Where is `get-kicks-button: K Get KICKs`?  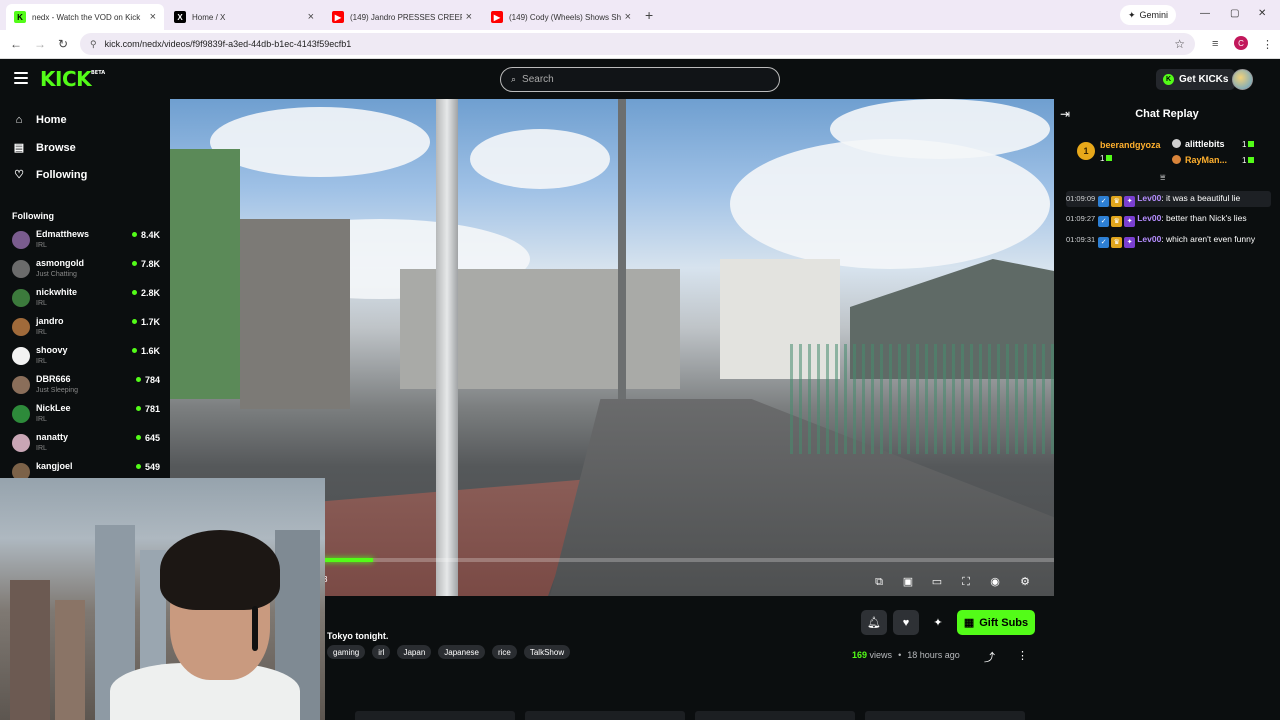 get-kicks-button: K Get KICKs is located at coordinates (1196, 79).